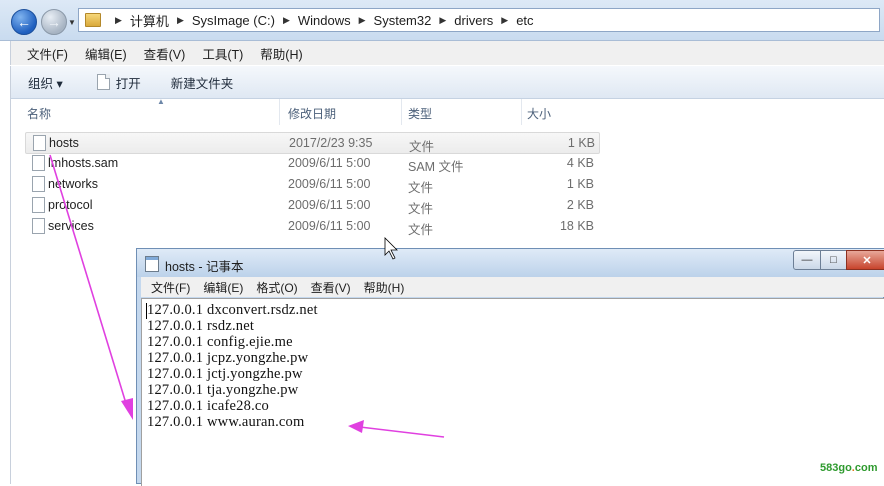 The image size is (884, 486). I want to click on notepad-menu-edit: 编辑(E), so click(223, 287).